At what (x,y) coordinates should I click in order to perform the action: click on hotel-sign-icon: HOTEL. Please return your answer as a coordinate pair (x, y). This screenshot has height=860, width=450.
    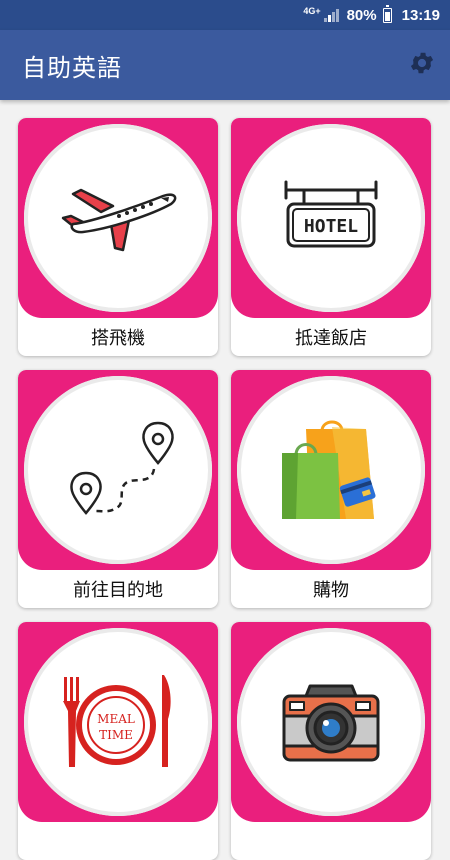
    Looking at the image, I should click on (331, 214).